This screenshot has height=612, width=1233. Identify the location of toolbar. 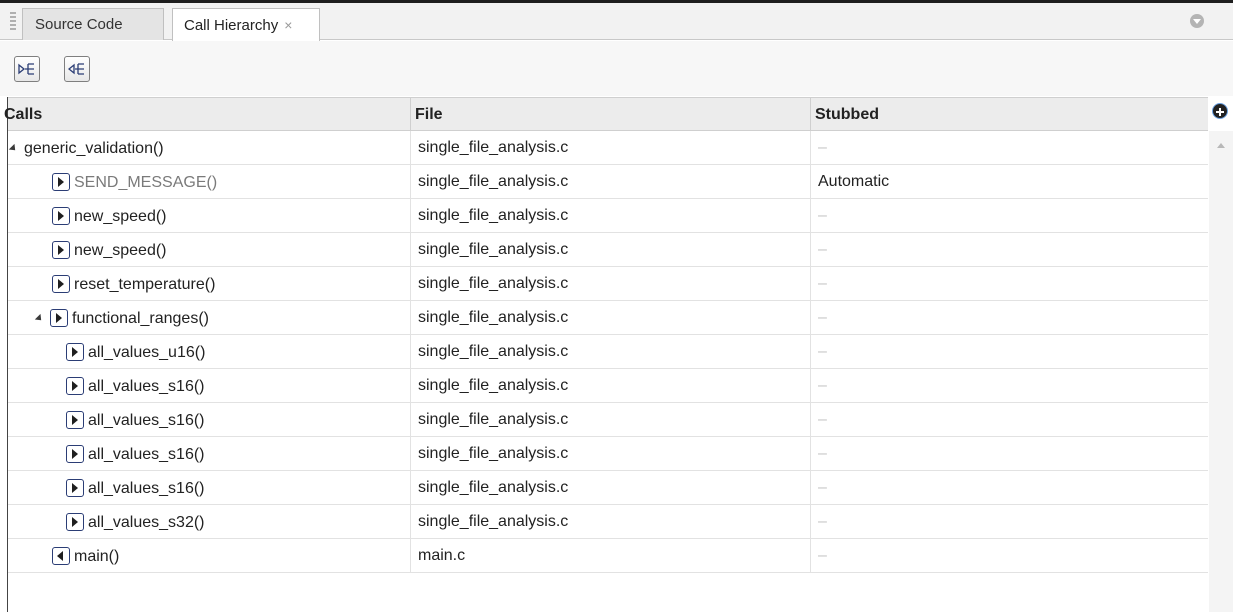
(616, 68).